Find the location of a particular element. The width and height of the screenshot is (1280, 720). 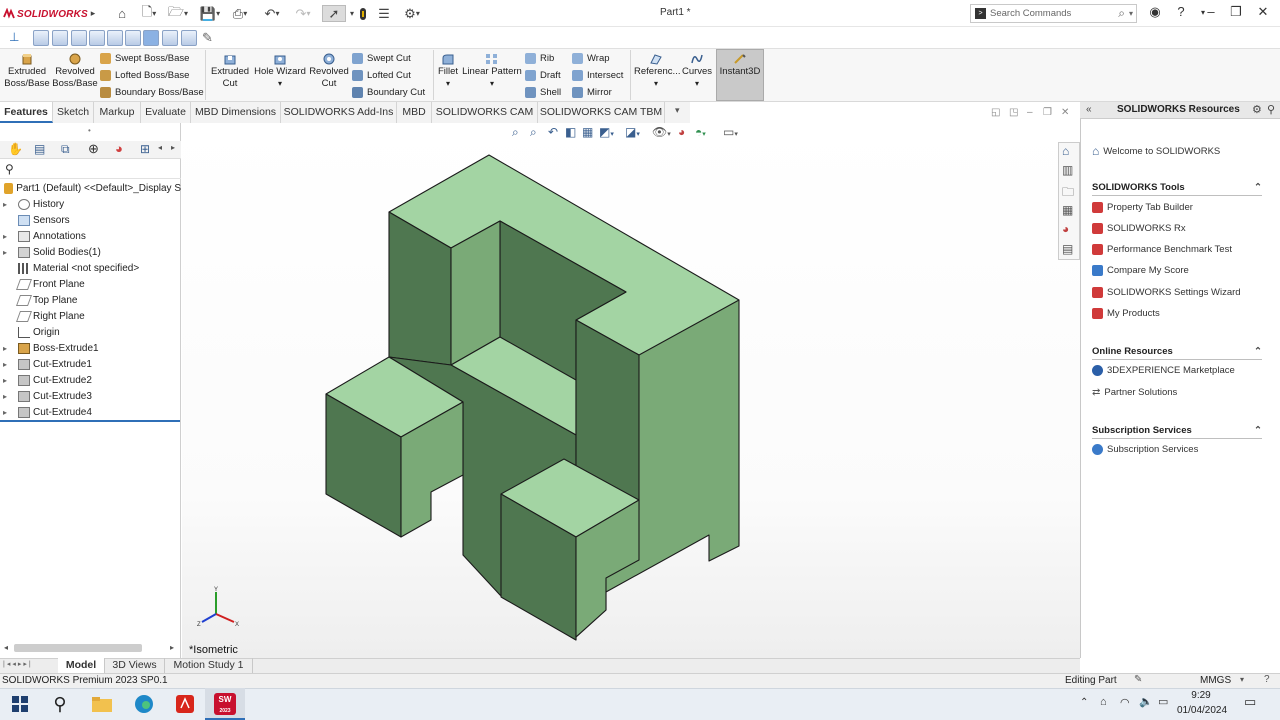

cam-tab-icon: ⊞ is located at coordinates (145, 149).